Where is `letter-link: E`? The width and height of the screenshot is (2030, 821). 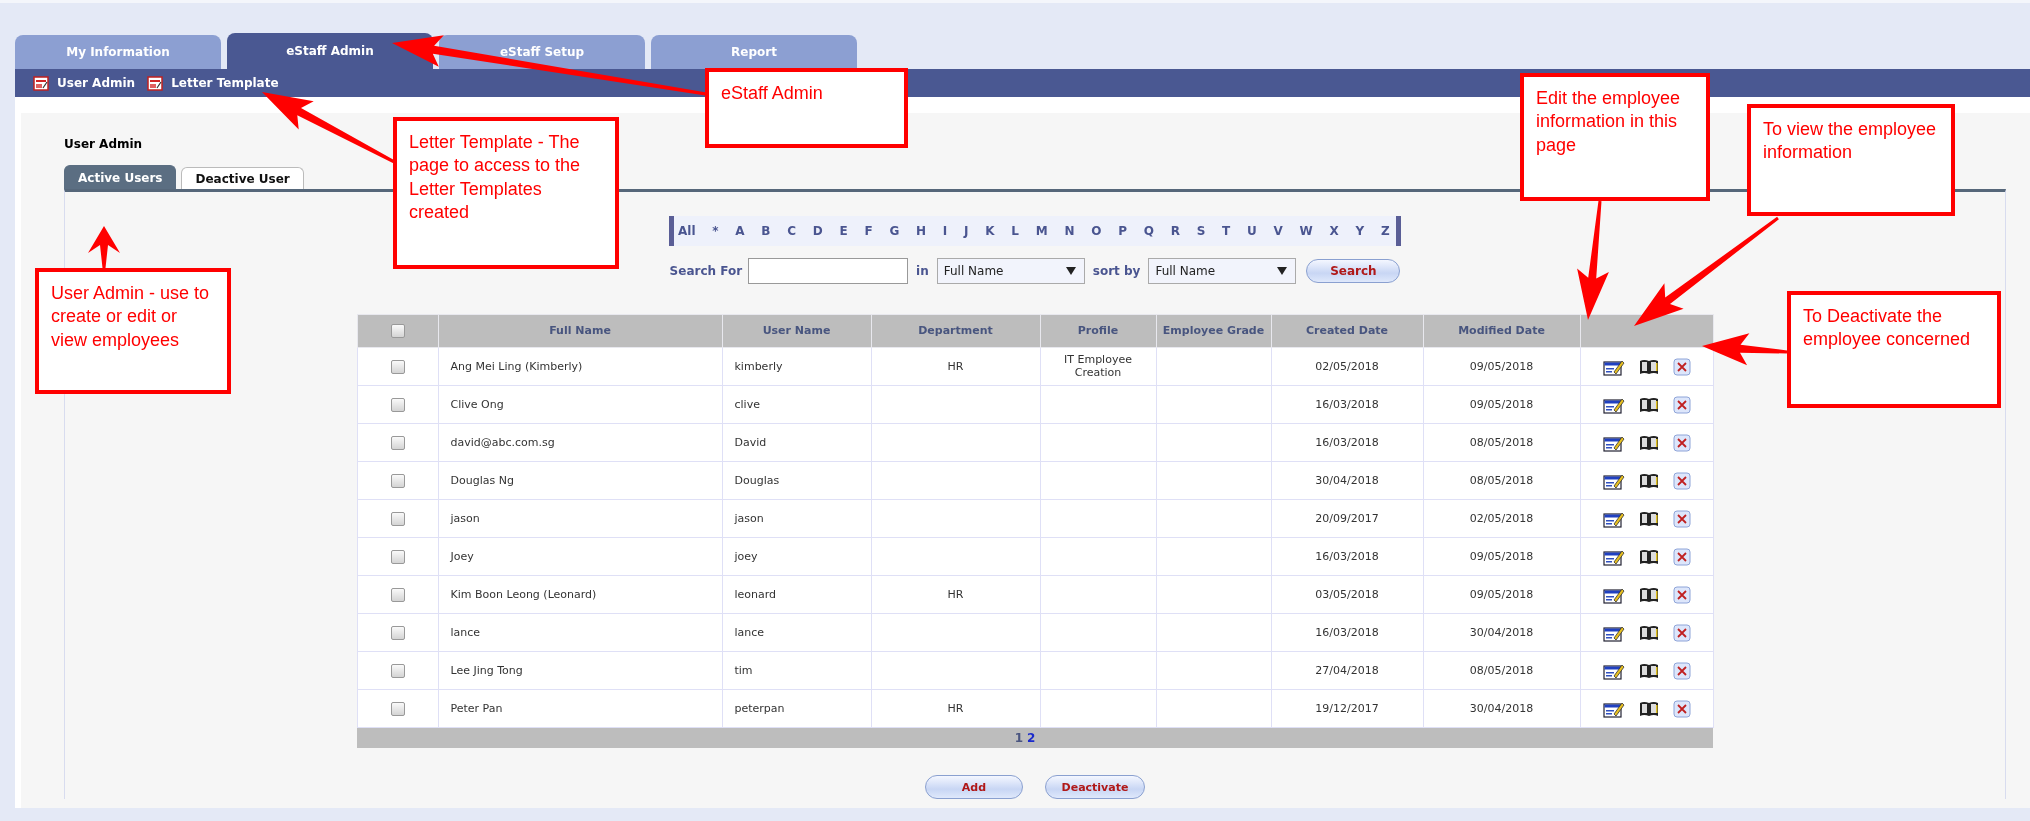 letter-link: E is located at coordinates (843, 231).